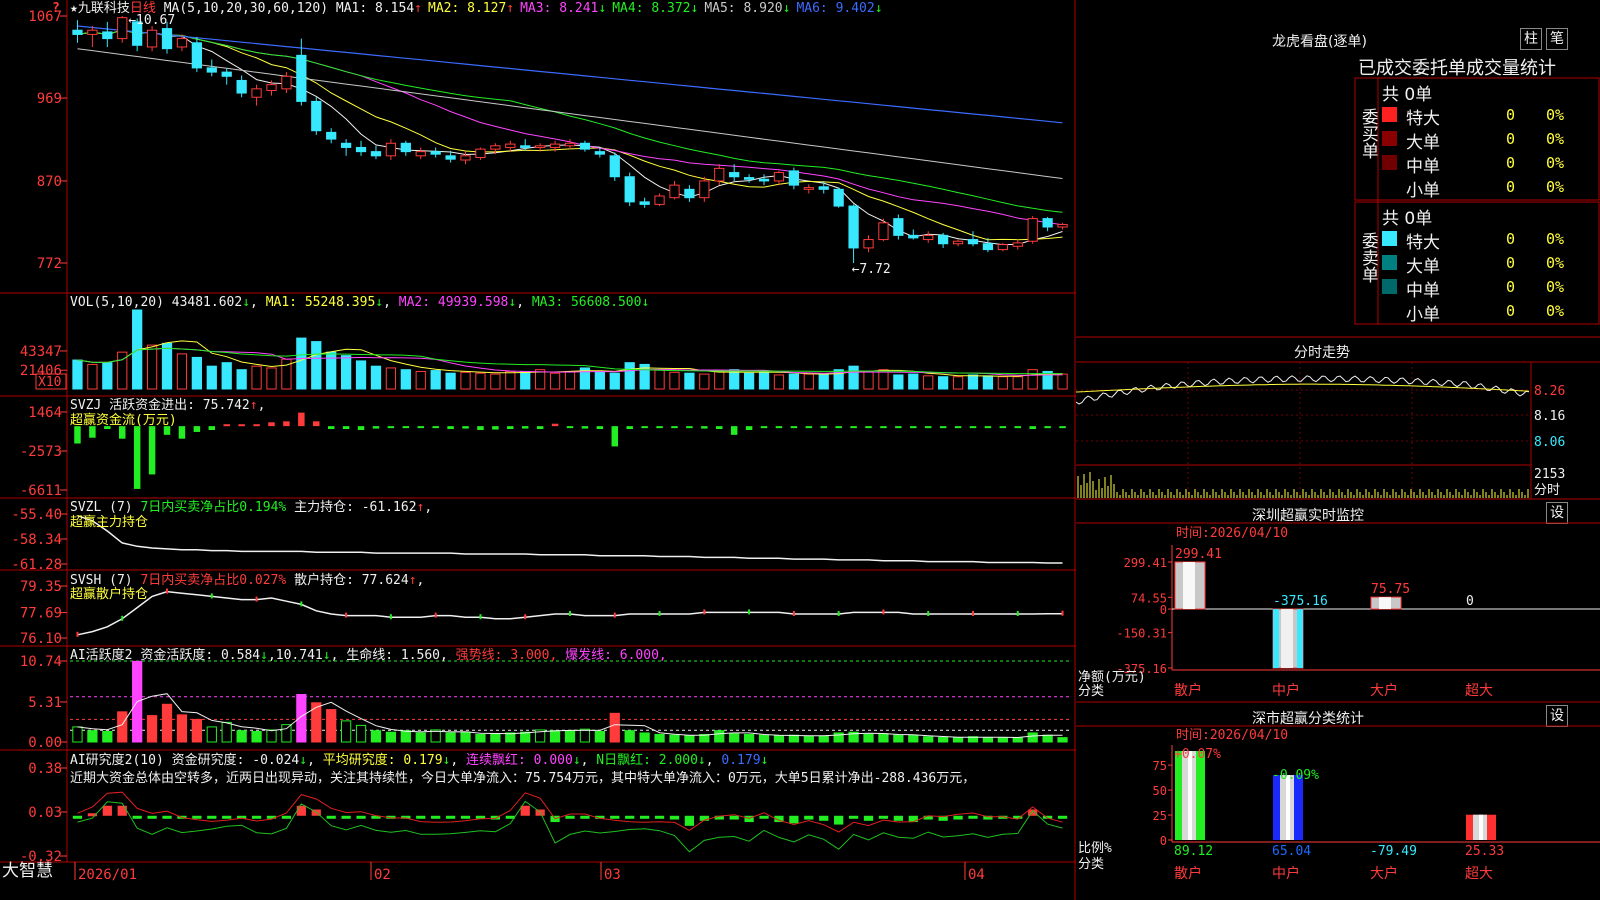 This screenshot has height=900, width=1600. What do you see at coordinates (143, 8) in the screenshot?
I see `period-label: 日线` at bounding box center [143, 8].